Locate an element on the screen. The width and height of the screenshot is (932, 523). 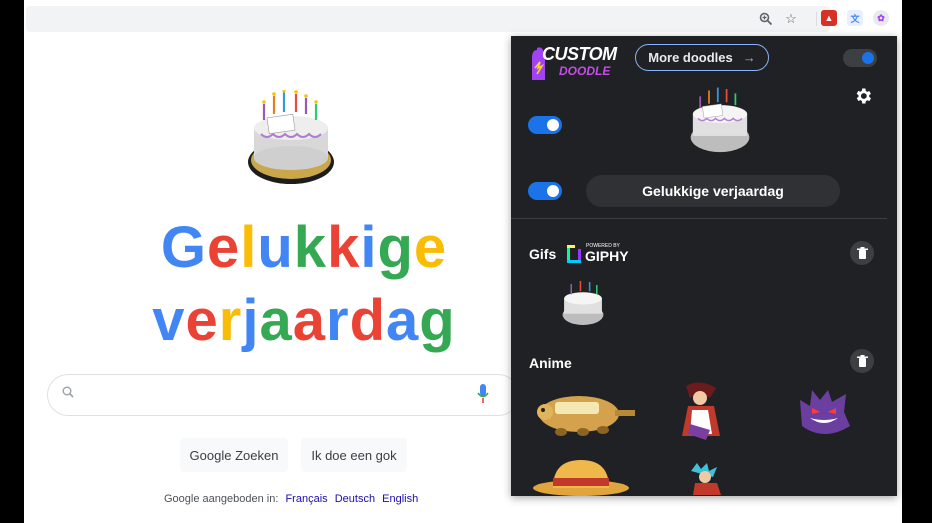
google-search-button: Google Zoeken is located at coordinates (234, 455).